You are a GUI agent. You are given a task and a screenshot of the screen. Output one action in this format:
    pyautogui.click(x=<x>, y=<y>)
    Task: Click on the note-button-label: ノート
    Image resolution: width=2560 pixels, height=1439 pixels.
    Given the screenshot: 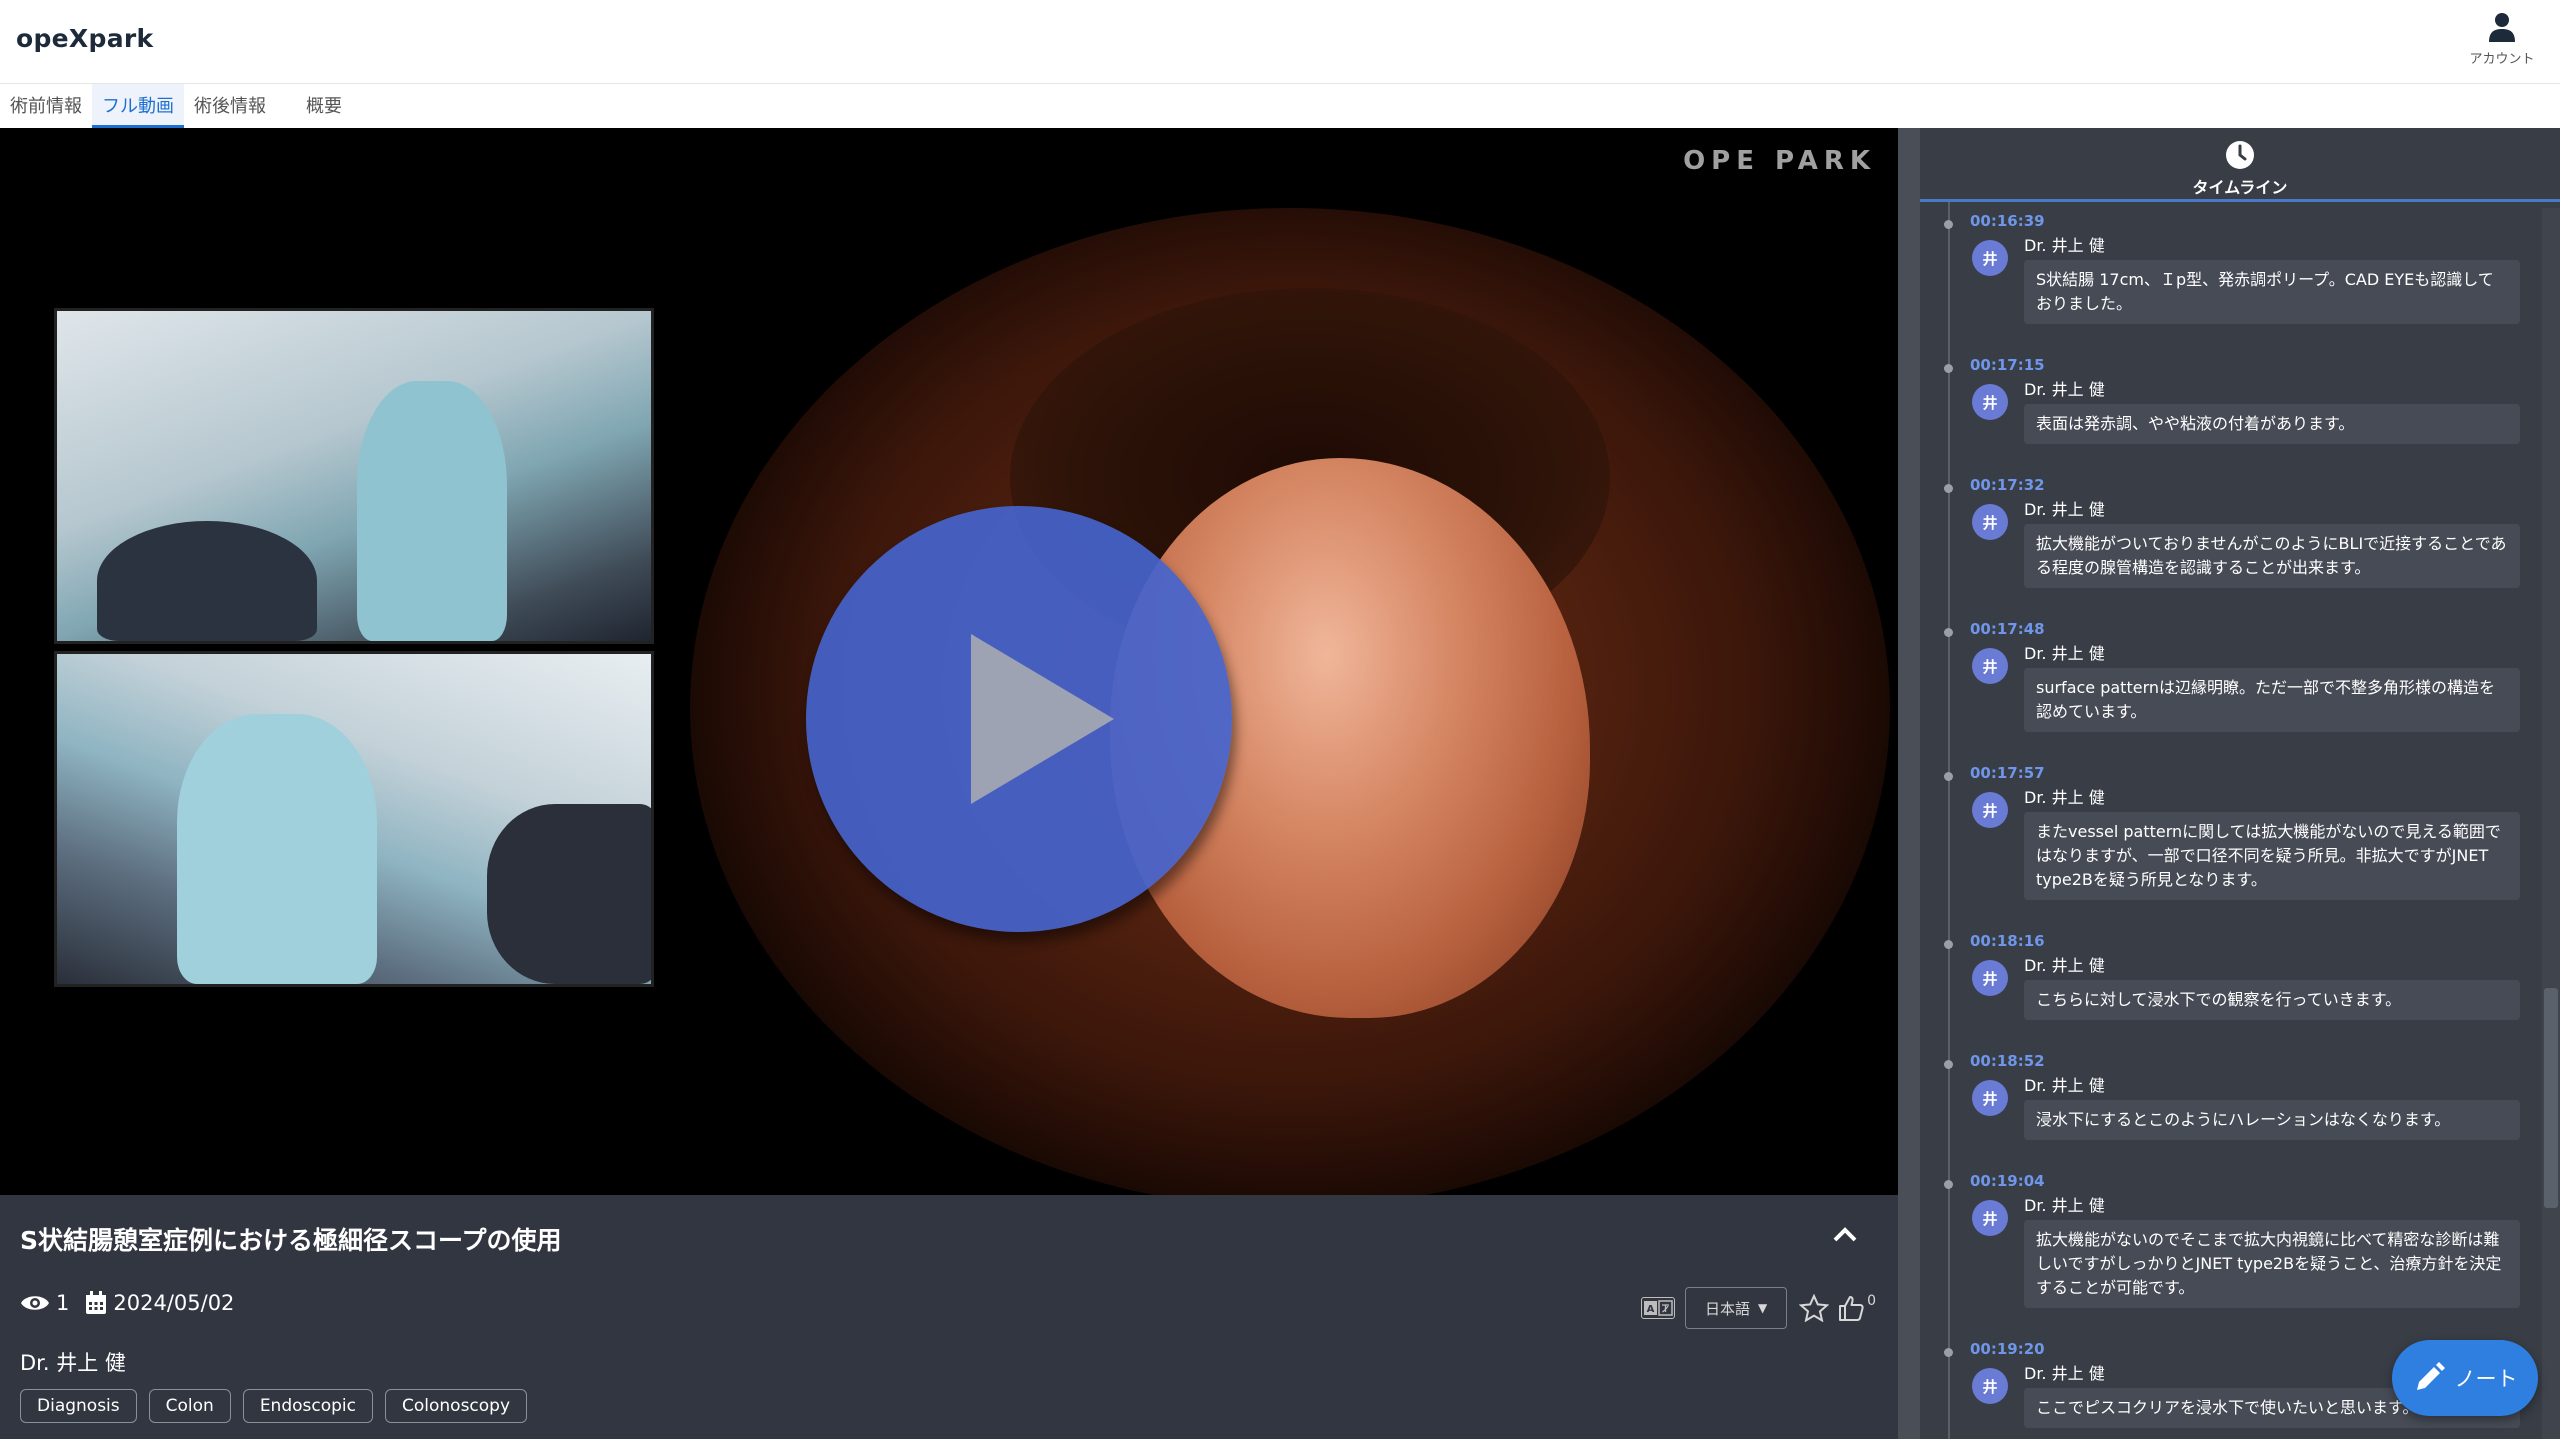 What is the action you would take?
    pyautogui.click(x=2486, y=1379)
    